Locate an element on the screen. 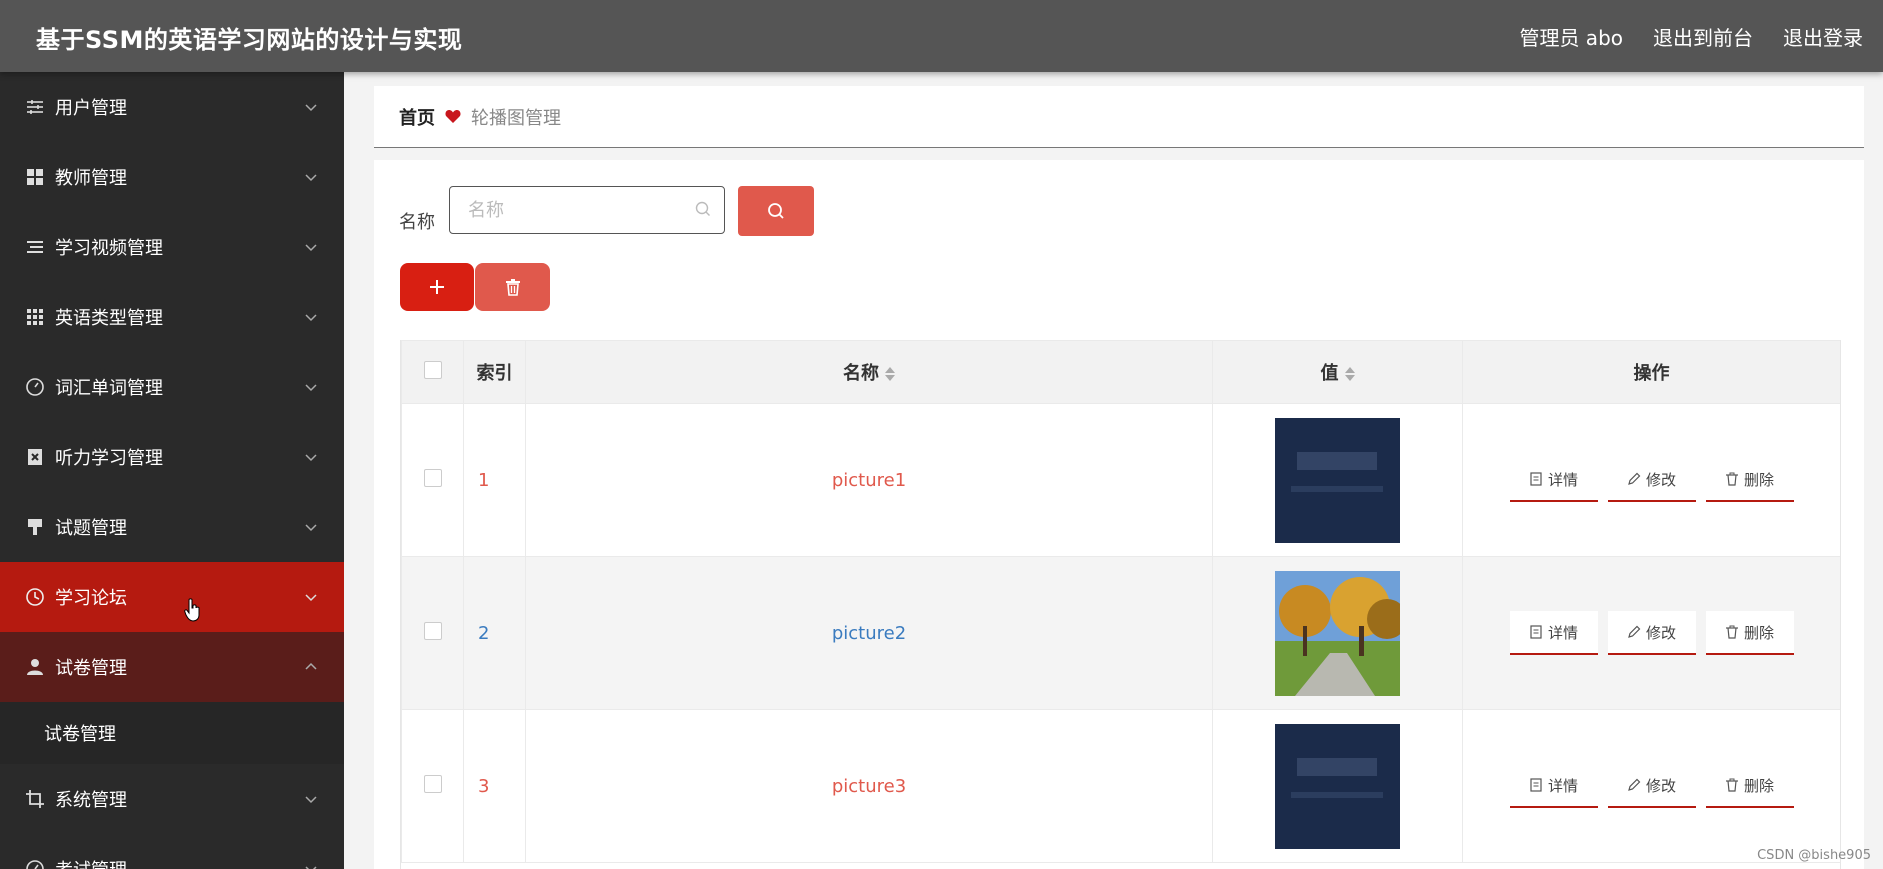 This screenshot has width=1883, height=869. sidebar-item-label: 用户管理 is located at coordinates (91, 108).